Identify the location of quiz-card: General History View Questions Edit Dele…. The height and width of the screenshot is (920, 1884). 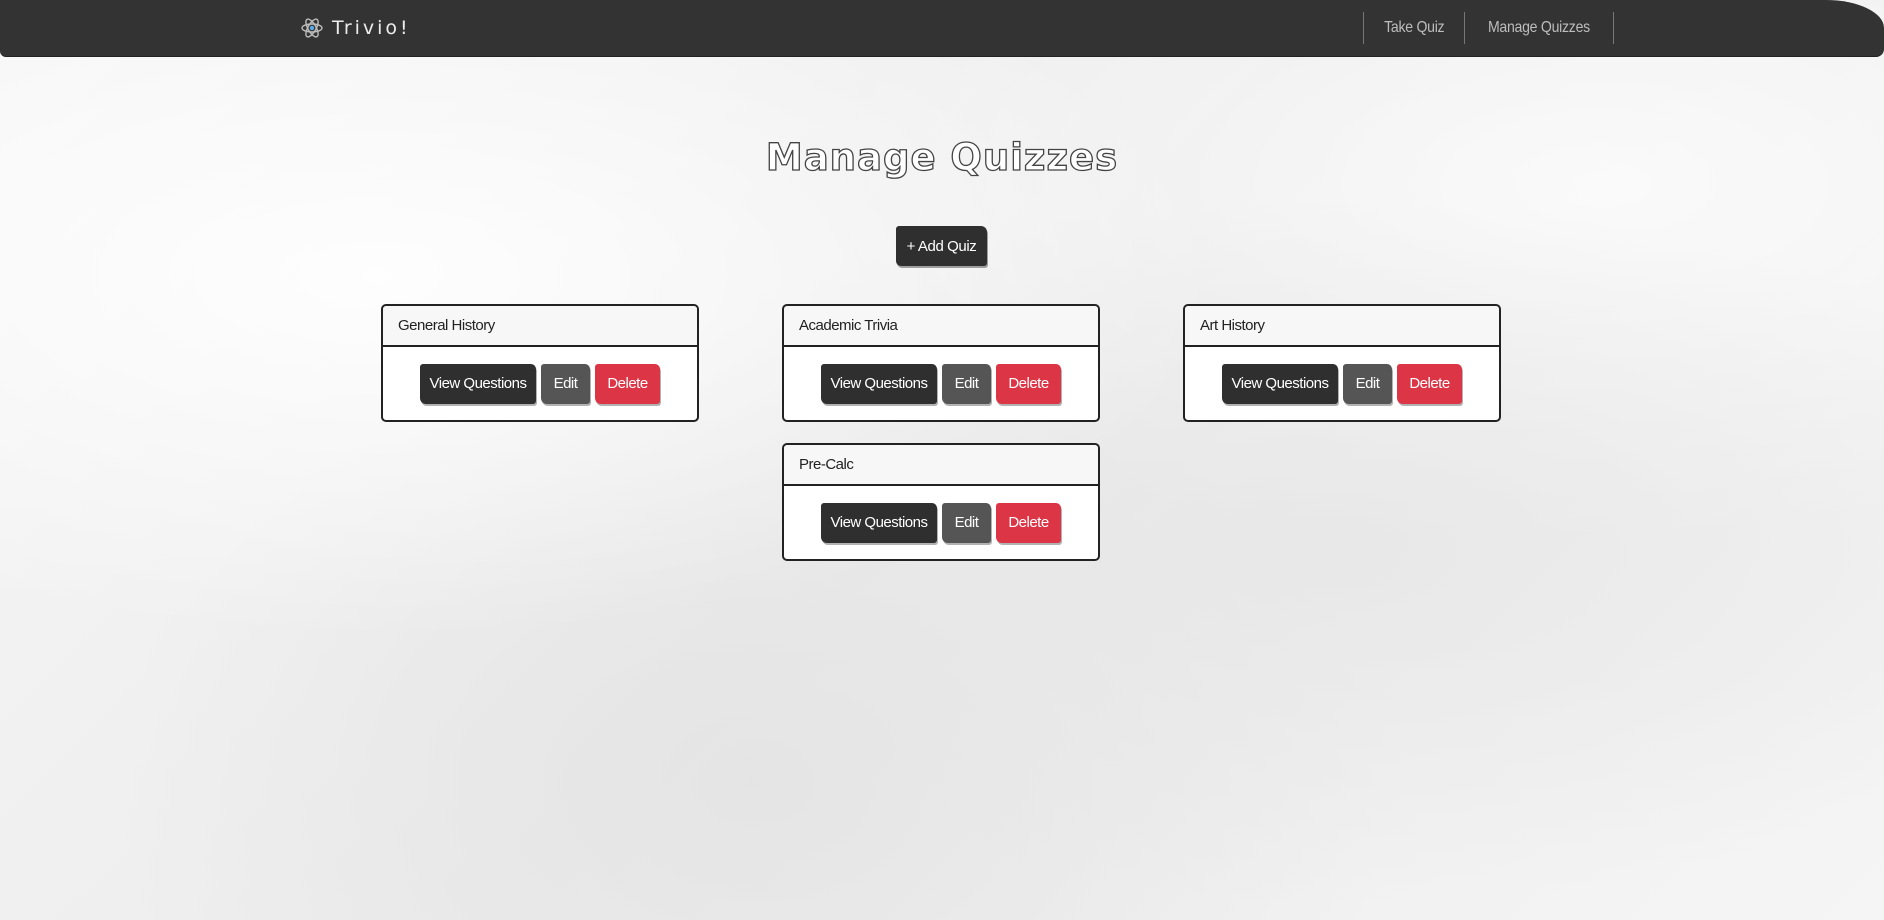
(540, 363).